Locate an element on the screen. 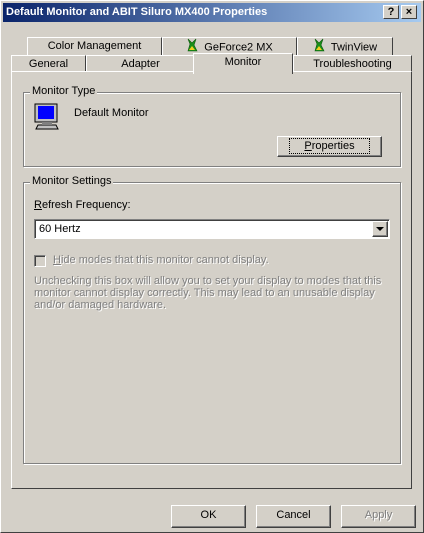  chevron-down-icon is located at coordinates (380, 228).